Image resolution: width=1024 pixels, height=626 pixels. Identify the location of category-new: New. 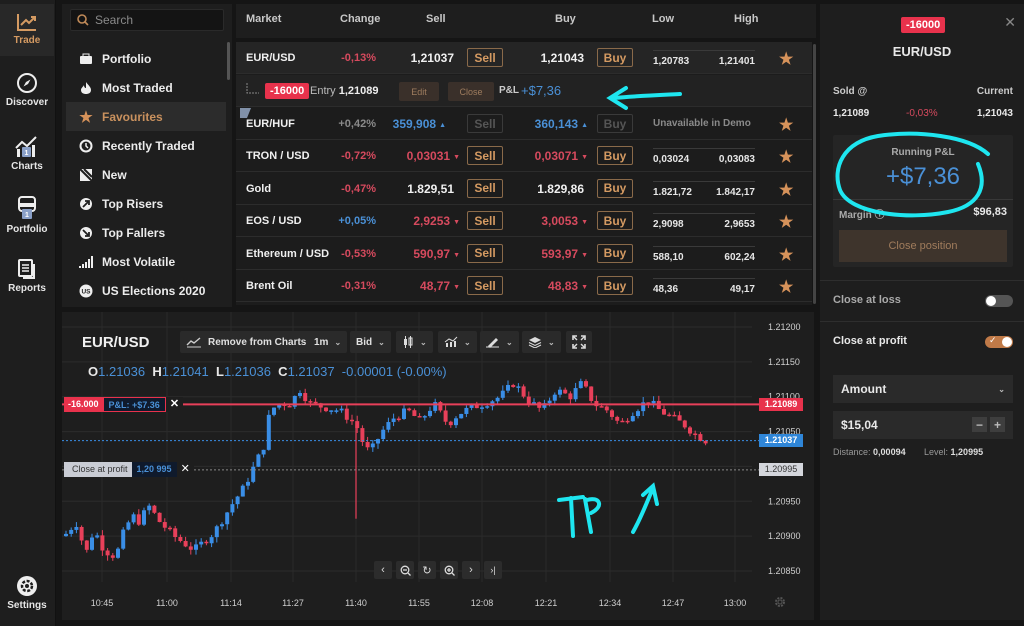
(146, 174).